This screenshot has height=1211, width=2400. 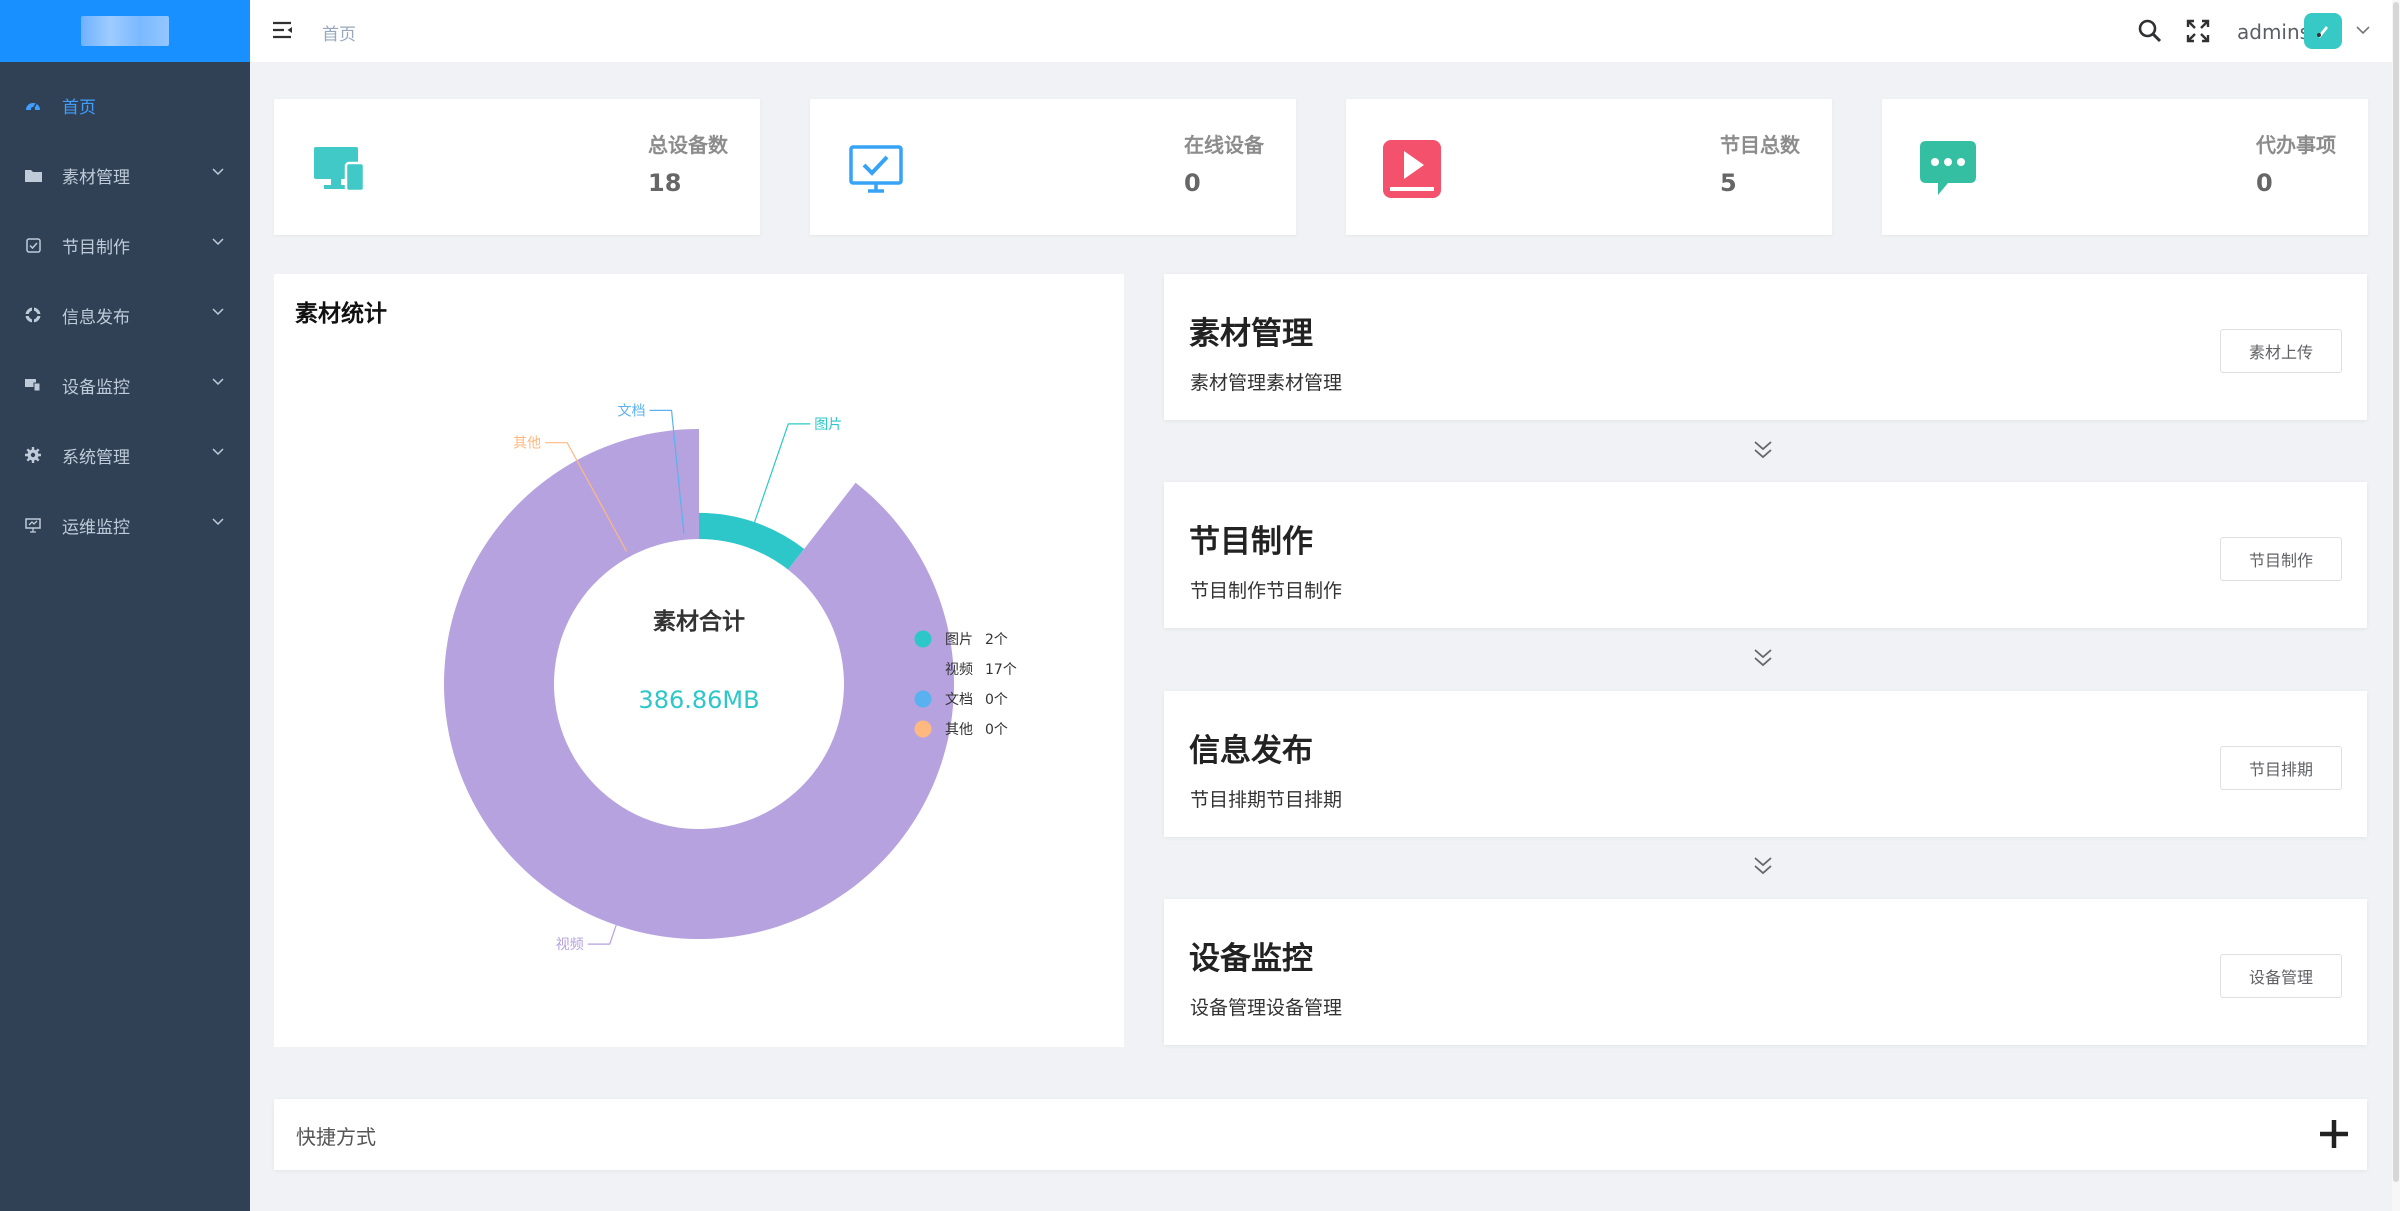 I want to click on donut-center-value: 386.86MB, so click(x=698, y=700).